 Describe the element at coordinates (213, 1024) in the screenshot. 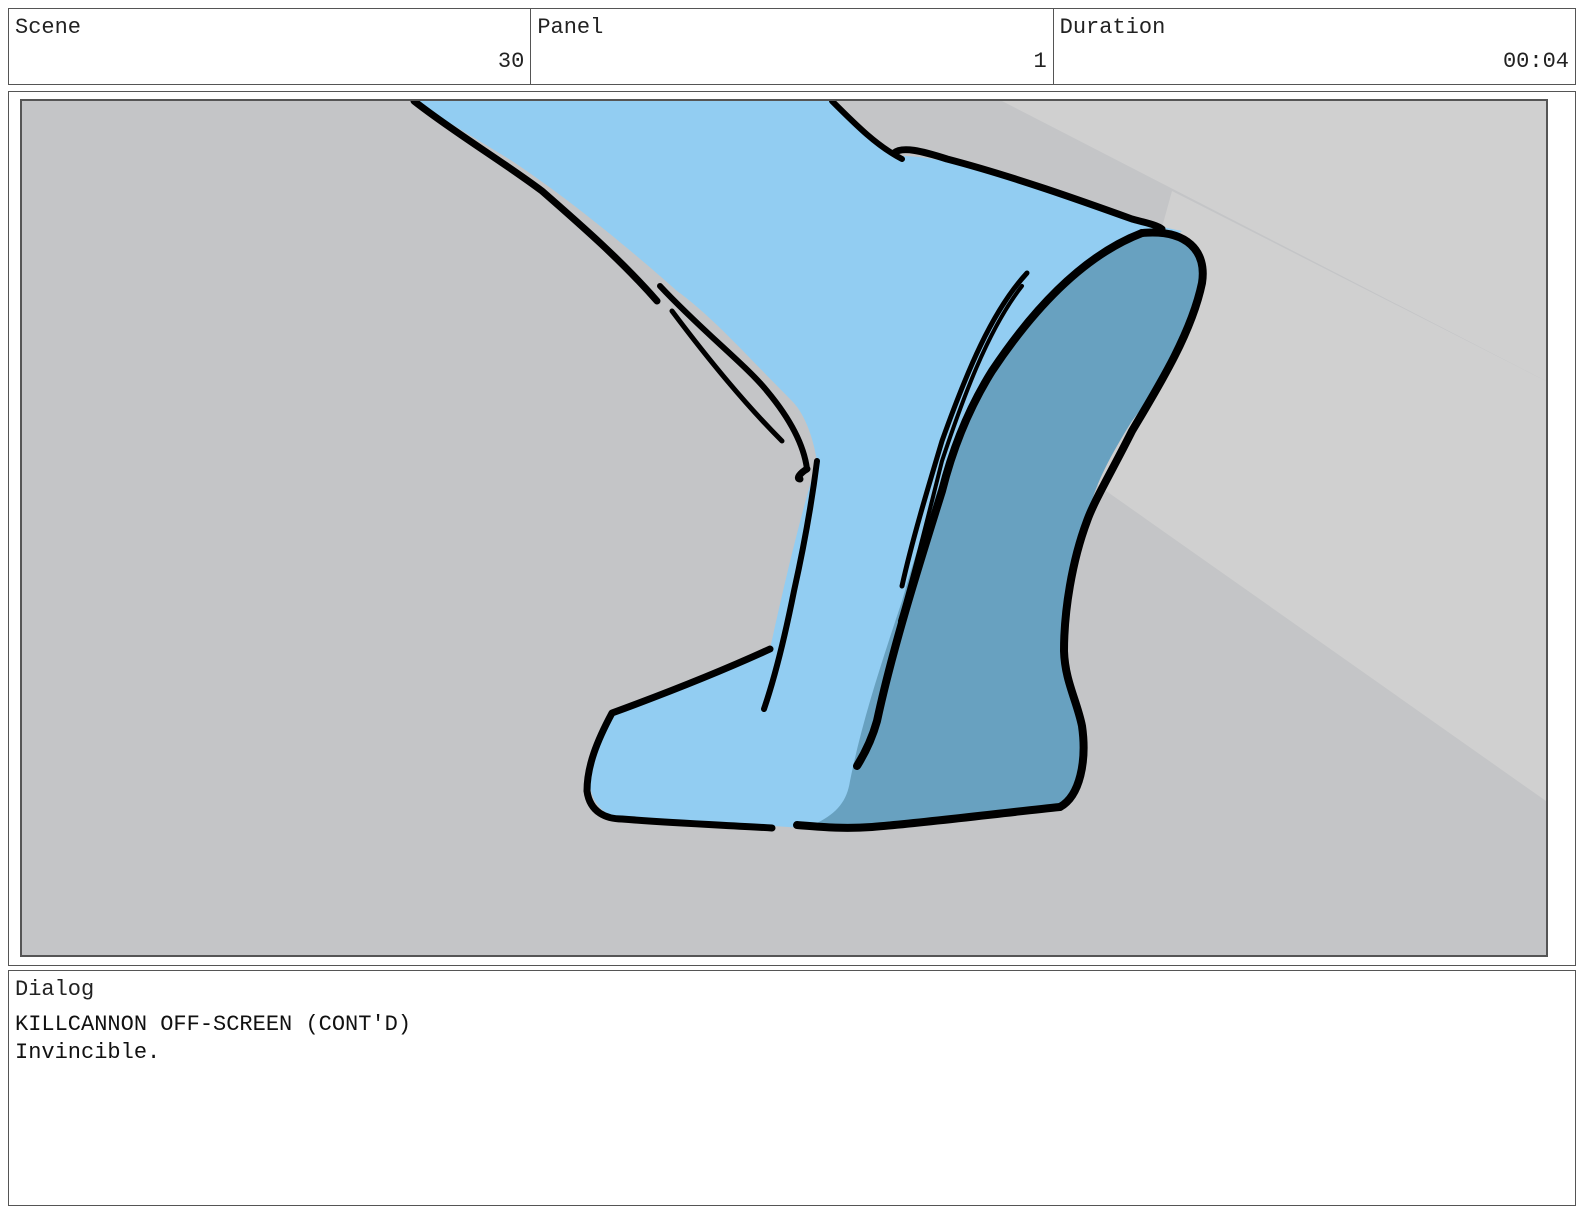

I see `dialog-character: KILLCANNON OFF-SCREEN (CONT'D)` at that location.